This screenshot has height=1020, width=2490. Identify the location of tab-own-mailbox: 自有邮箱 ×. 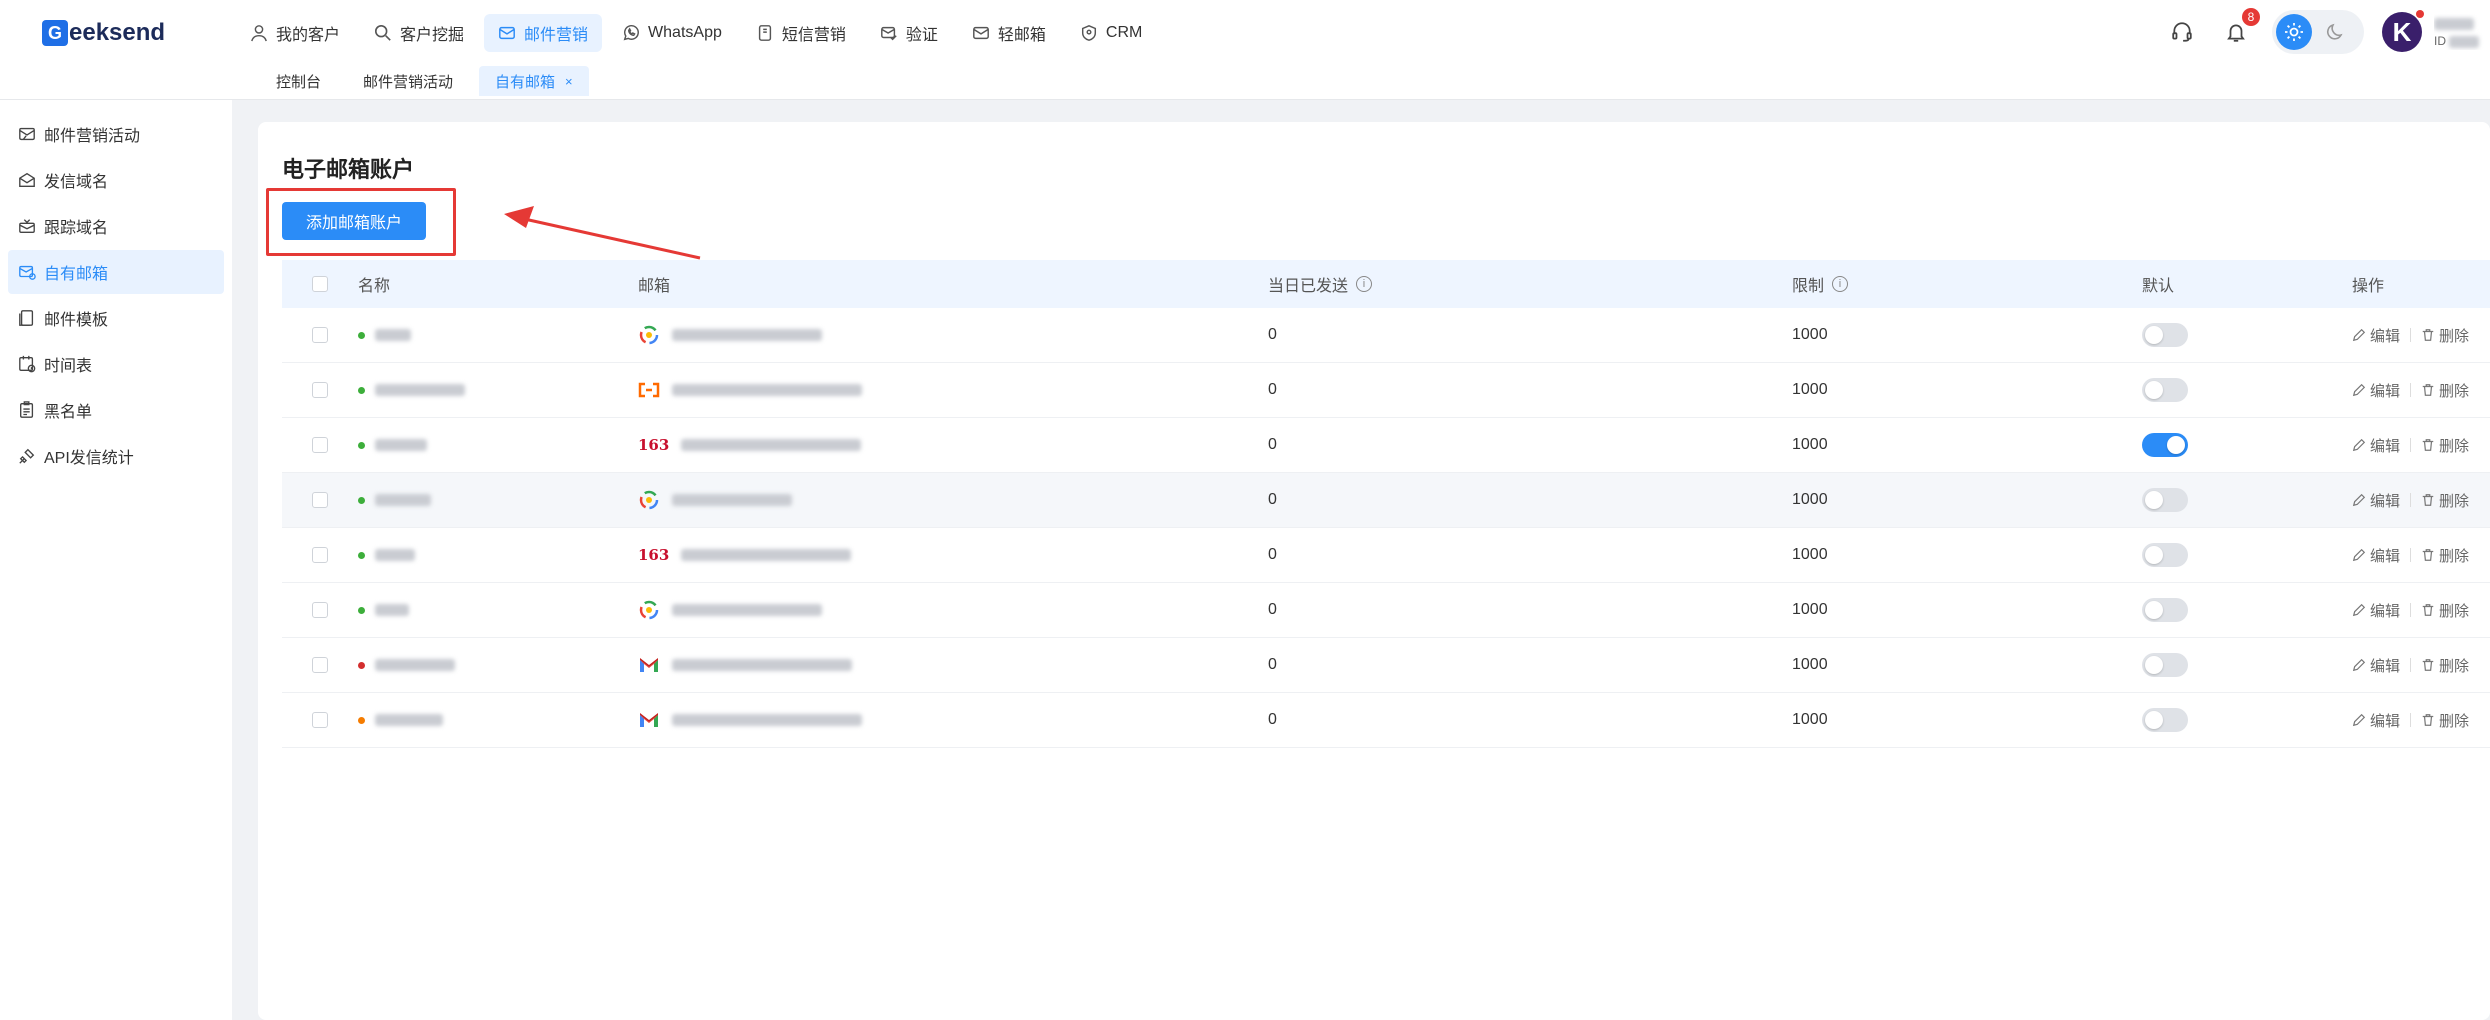
(534, 81).